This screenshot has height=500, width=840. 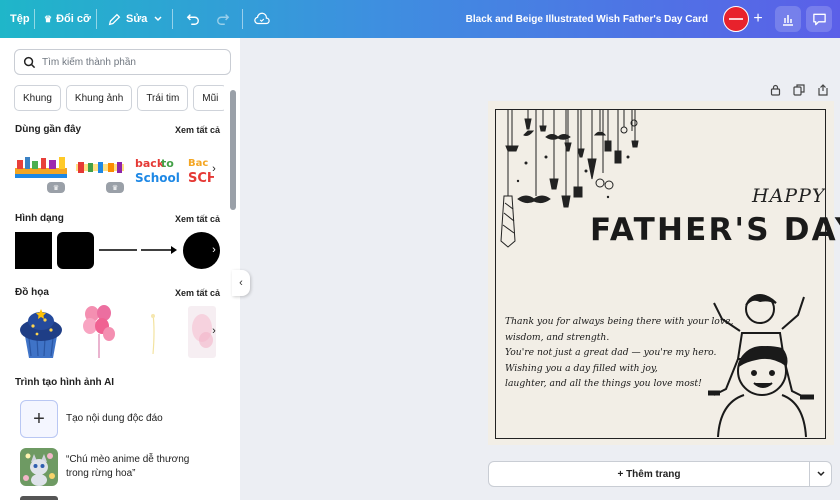 I want to click on shape-rounded-square, so click(x=75, y=250).